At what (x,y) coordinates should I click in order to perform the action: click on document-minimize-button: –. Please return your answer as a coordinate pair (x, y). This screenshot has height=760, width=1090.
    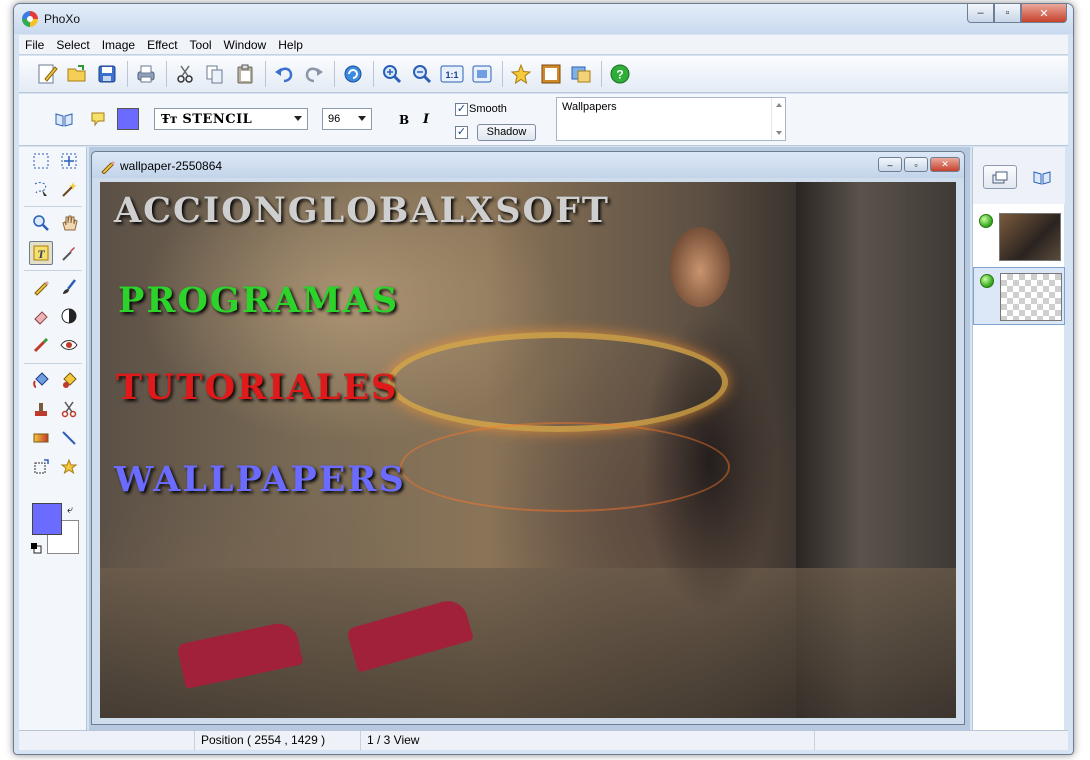
    Looking at the image, I should click on (890, 164).